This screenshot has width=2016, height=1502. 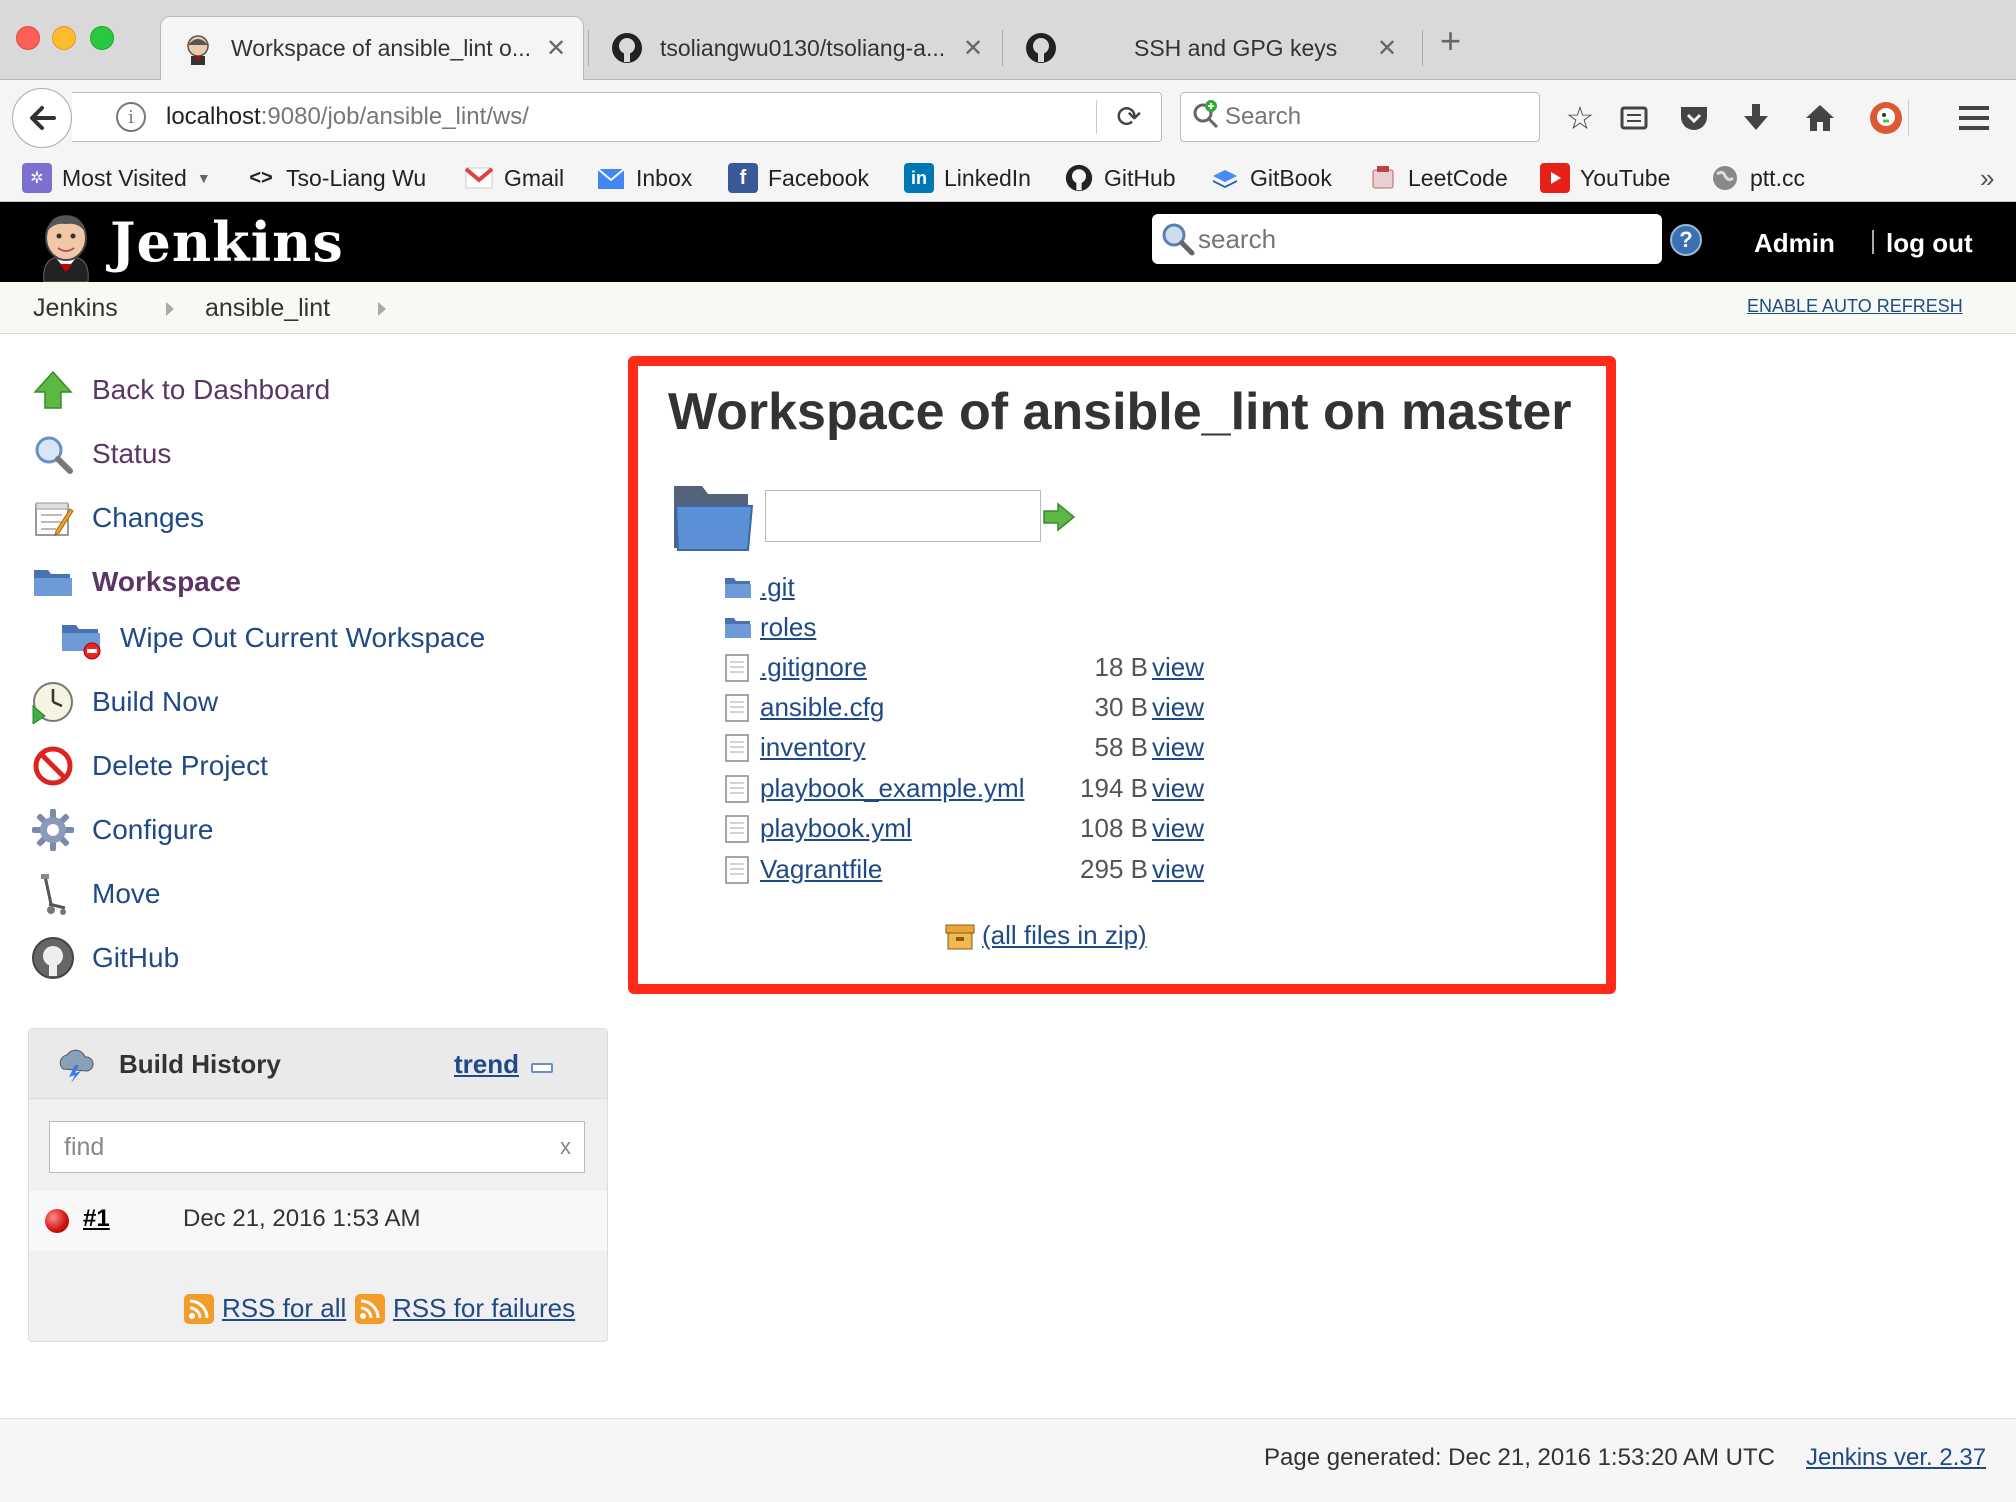 What do you see at coordinates (1450, 41) in the screenshot?
I see `new-tab-button: +` at bounding box center [1450, 41].